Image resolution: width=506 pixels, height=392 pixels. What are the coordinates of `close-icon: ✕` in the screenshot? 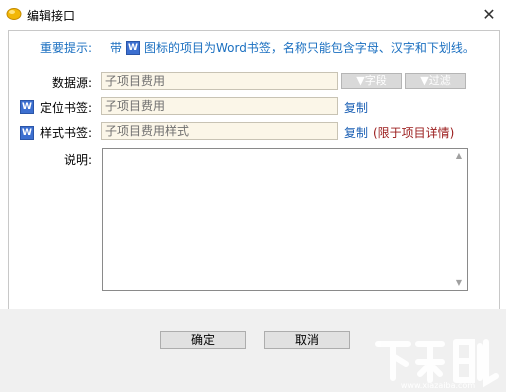 It's located at (489, 14).